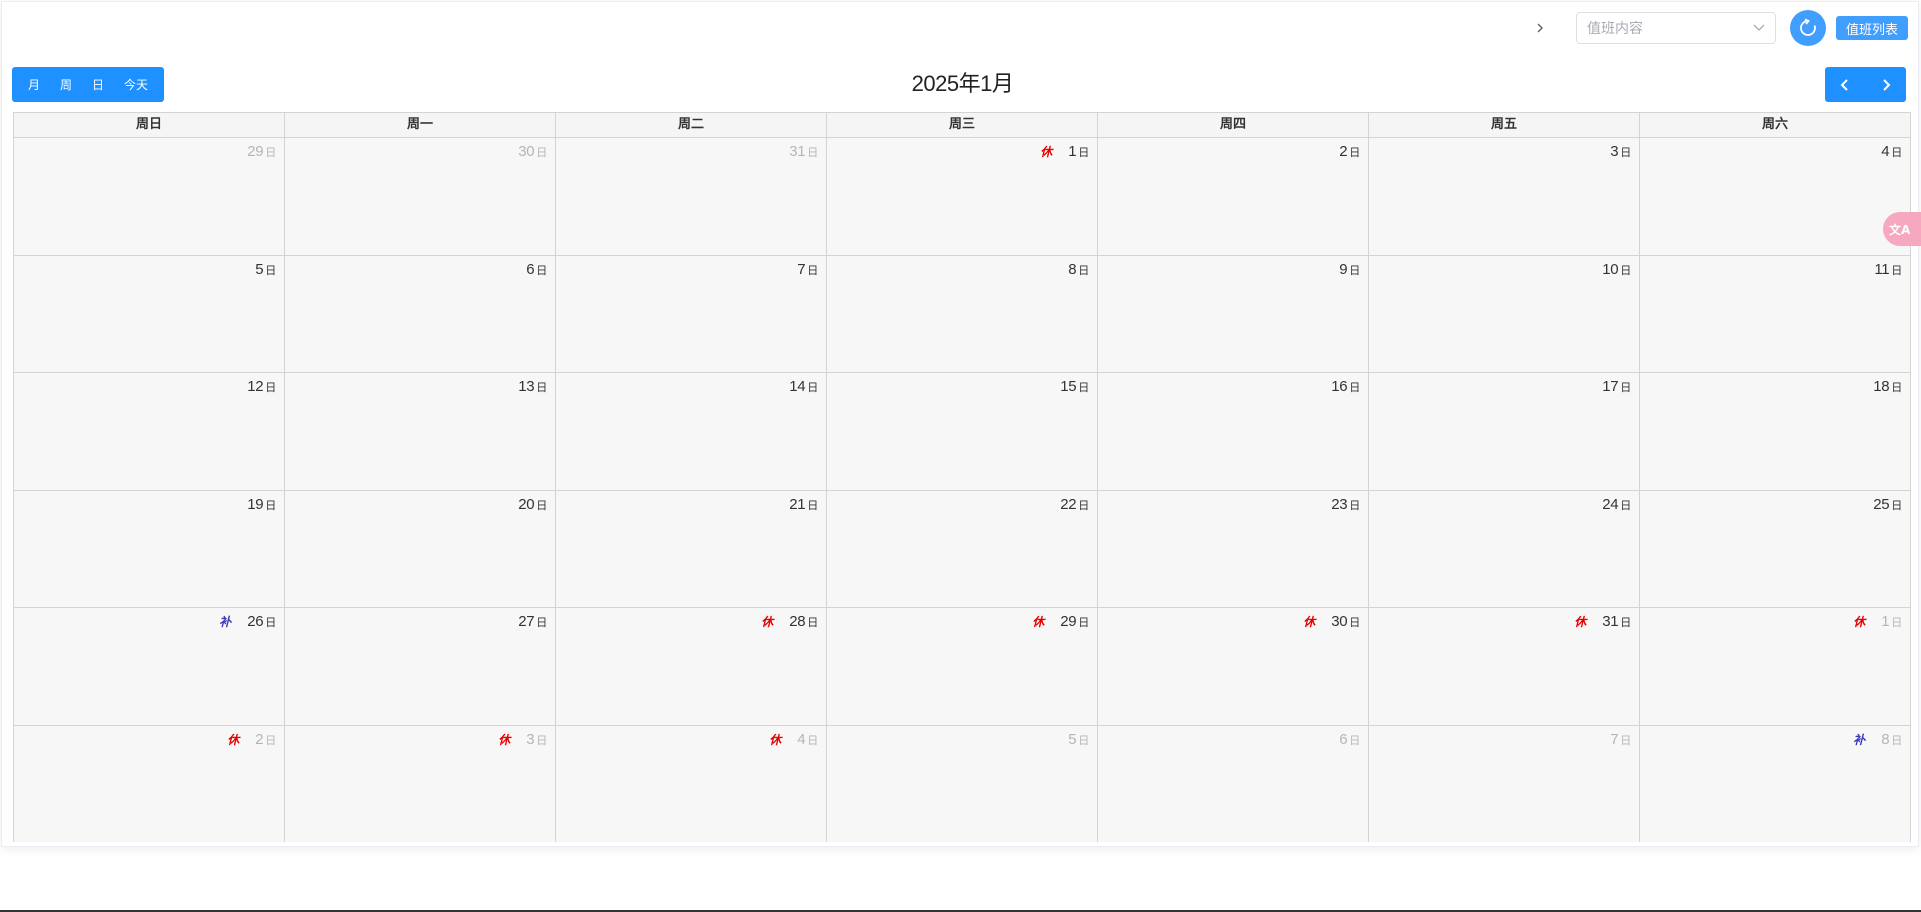 This screenshot has height=912, width=1921. What do you see at coordinates (691, 783) in the screenshot?
I see `day-cell: 休4日` at bounding box center [691, 783].